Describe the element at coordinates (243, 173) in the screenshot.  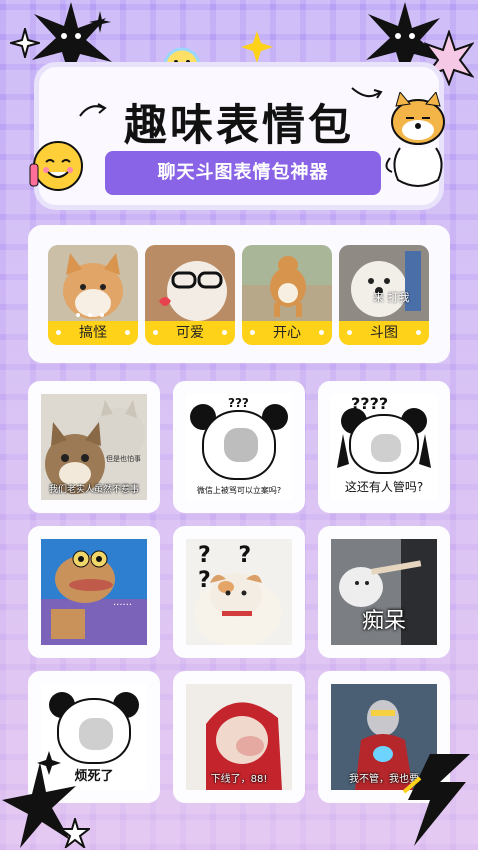
I see `subtitle-banner: 聊天斗图表情包神器` at that location.